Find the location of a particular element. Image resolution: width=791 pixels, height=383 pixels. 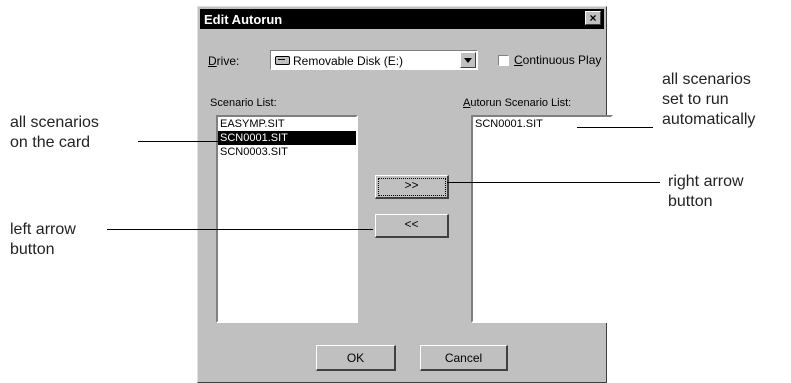

cancel-label: Cancel is located at coordinates (463, 358).